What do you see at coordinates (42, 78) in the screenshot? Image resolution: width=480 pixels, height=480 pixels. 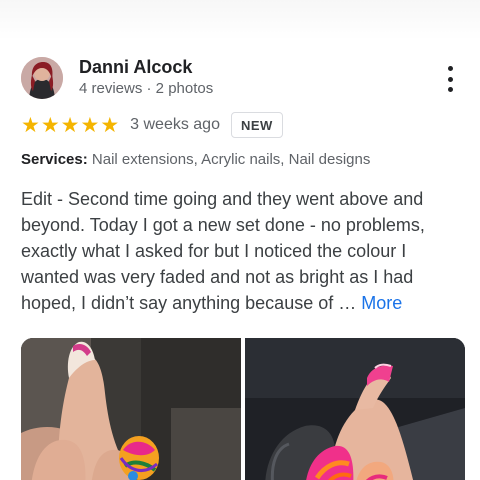 I see `avatar` at bounding box center [42, 78].